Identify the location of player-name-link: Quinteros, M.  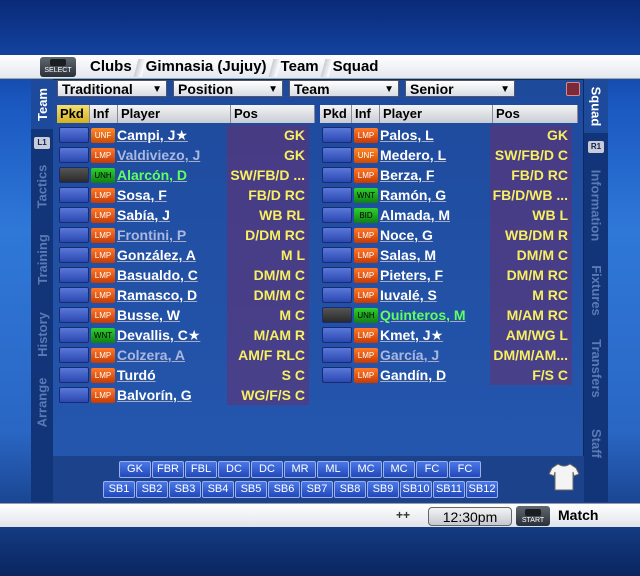
(434, 315).